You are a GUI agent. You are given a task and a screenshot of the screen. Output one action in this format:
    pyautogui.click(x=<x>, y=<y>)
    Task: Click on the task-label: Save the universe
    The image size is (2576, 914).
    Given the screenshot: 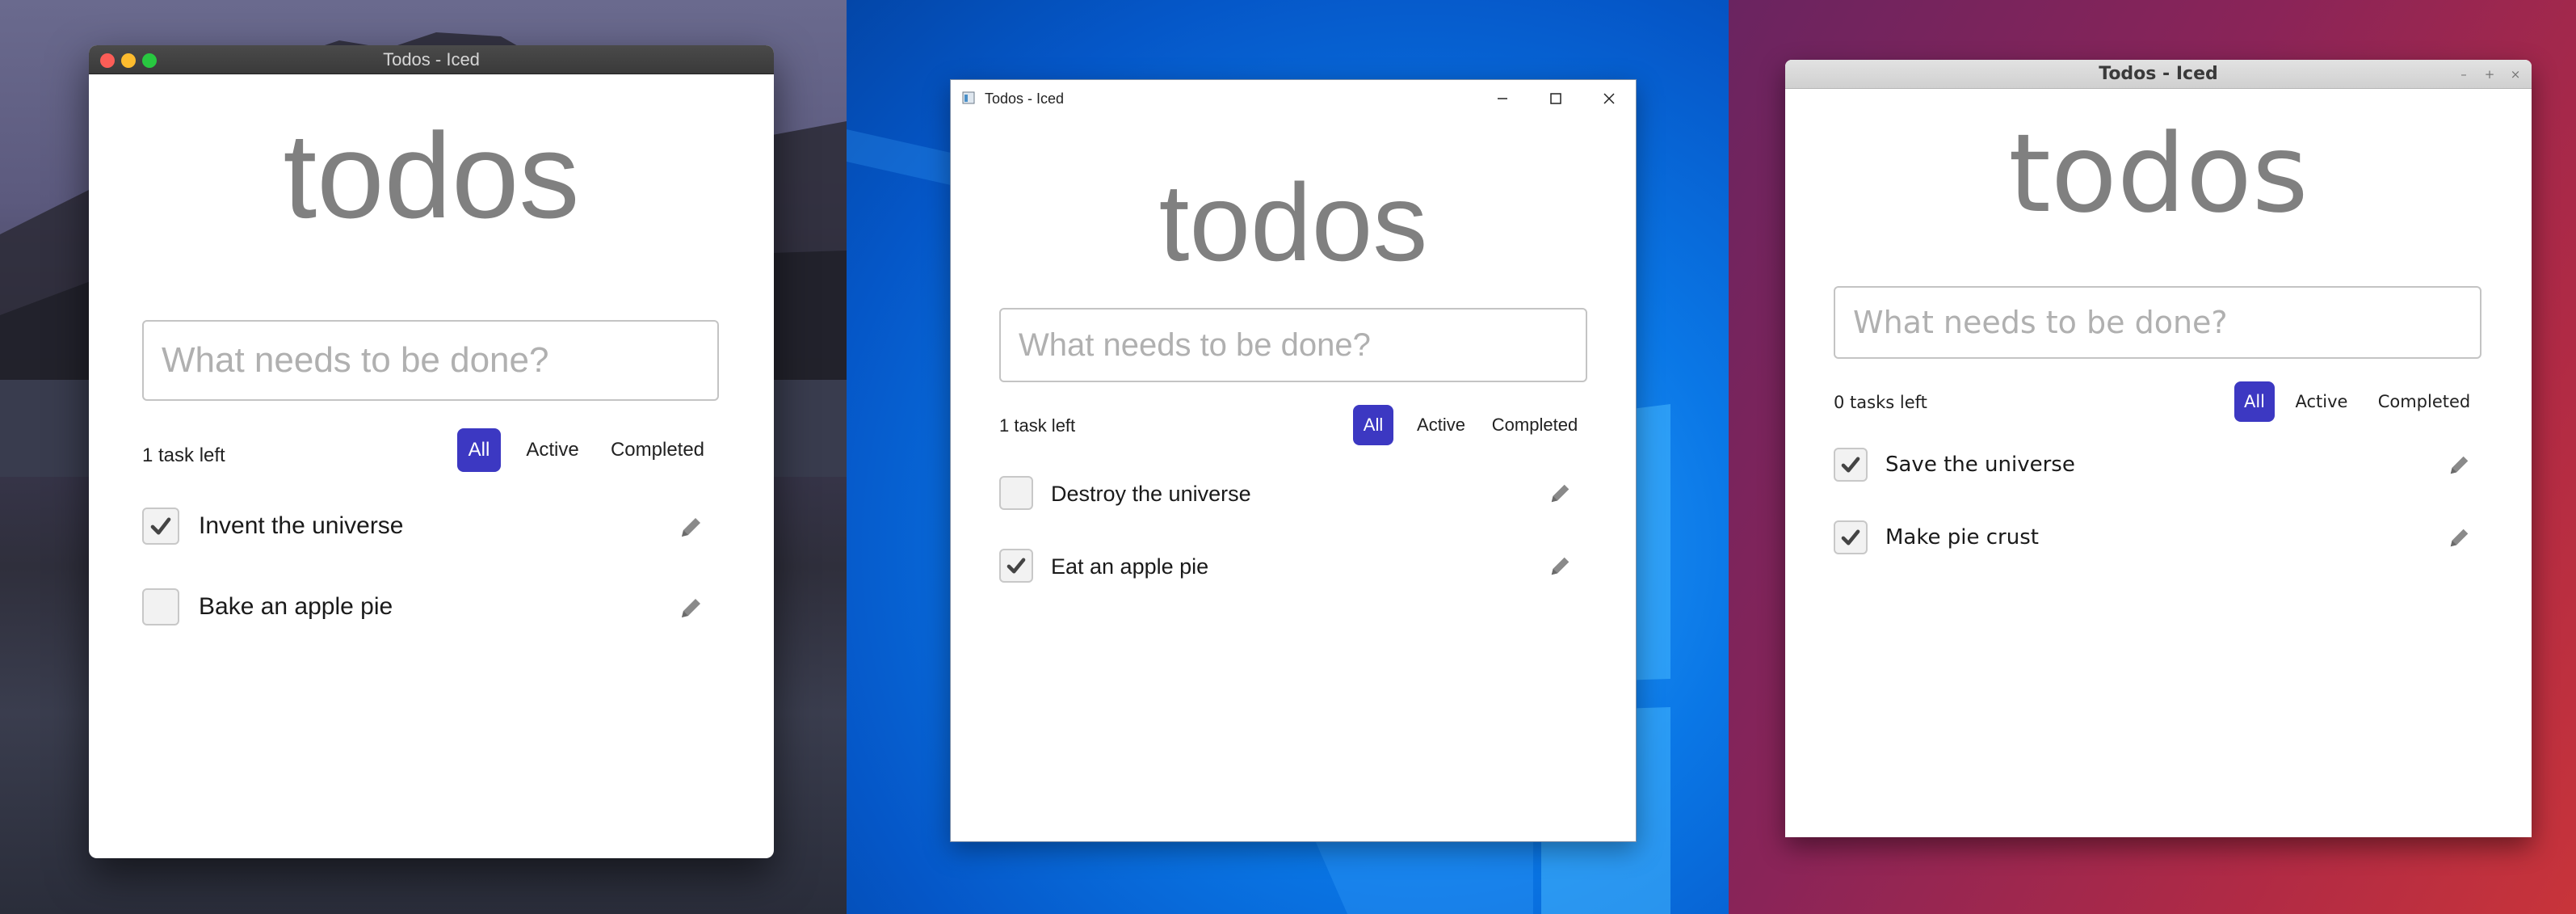 What is the action you would take?
    pyautogui.click(x=1980, y=465)
    